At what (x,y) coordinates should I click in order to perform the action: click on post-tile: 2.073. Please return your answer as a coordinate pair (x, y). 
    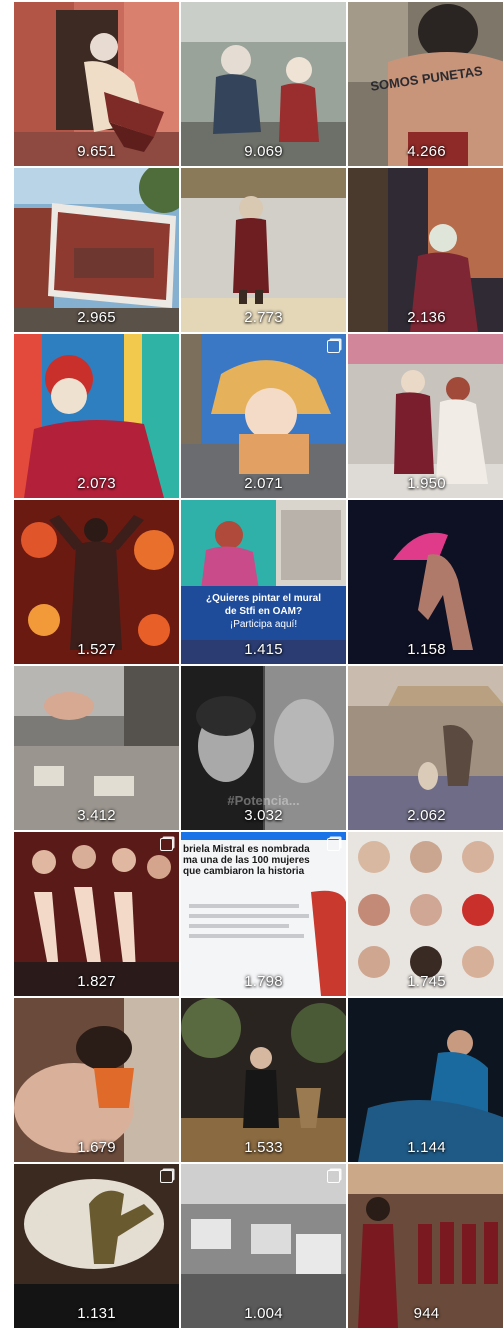
    Looking at the image, I should click on (96, 416).